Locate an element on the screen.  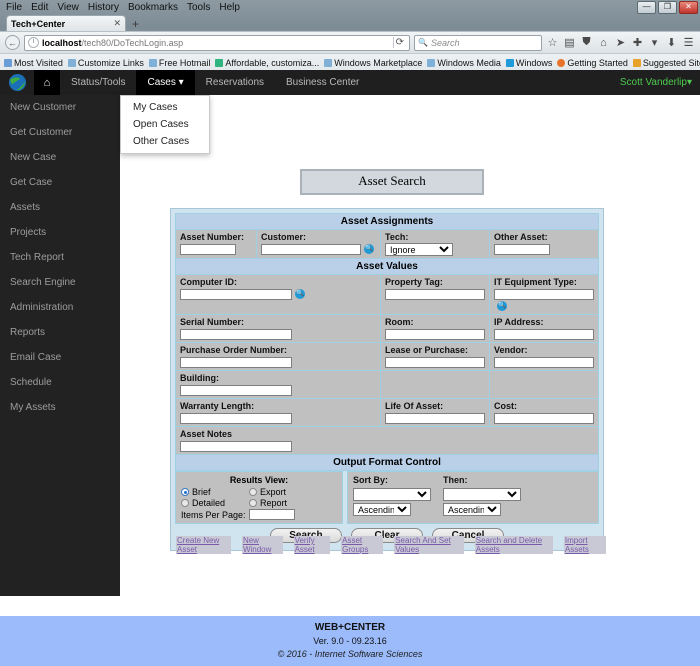
user-menu: Scott Vanderlip▾ is located at coordinates (656, 82).